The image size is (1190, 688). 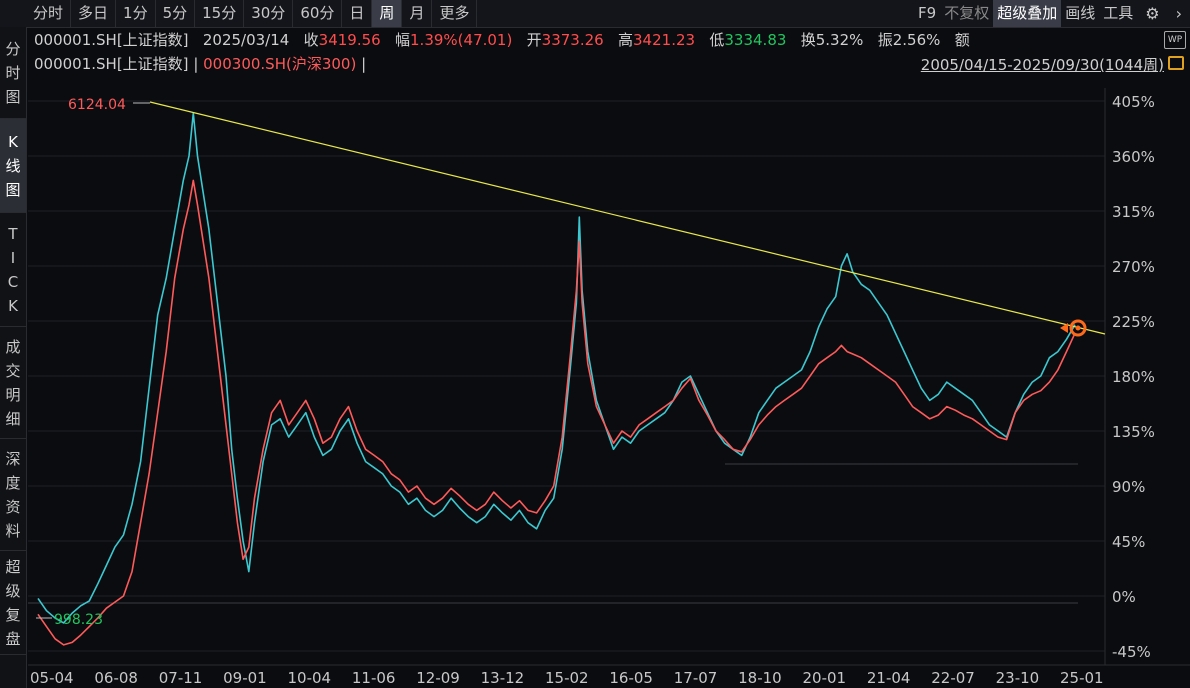 What do you see at coordinates (13, 614) in the screenshot?
I see `nav-char: 复` at bounding box center [13, 614].